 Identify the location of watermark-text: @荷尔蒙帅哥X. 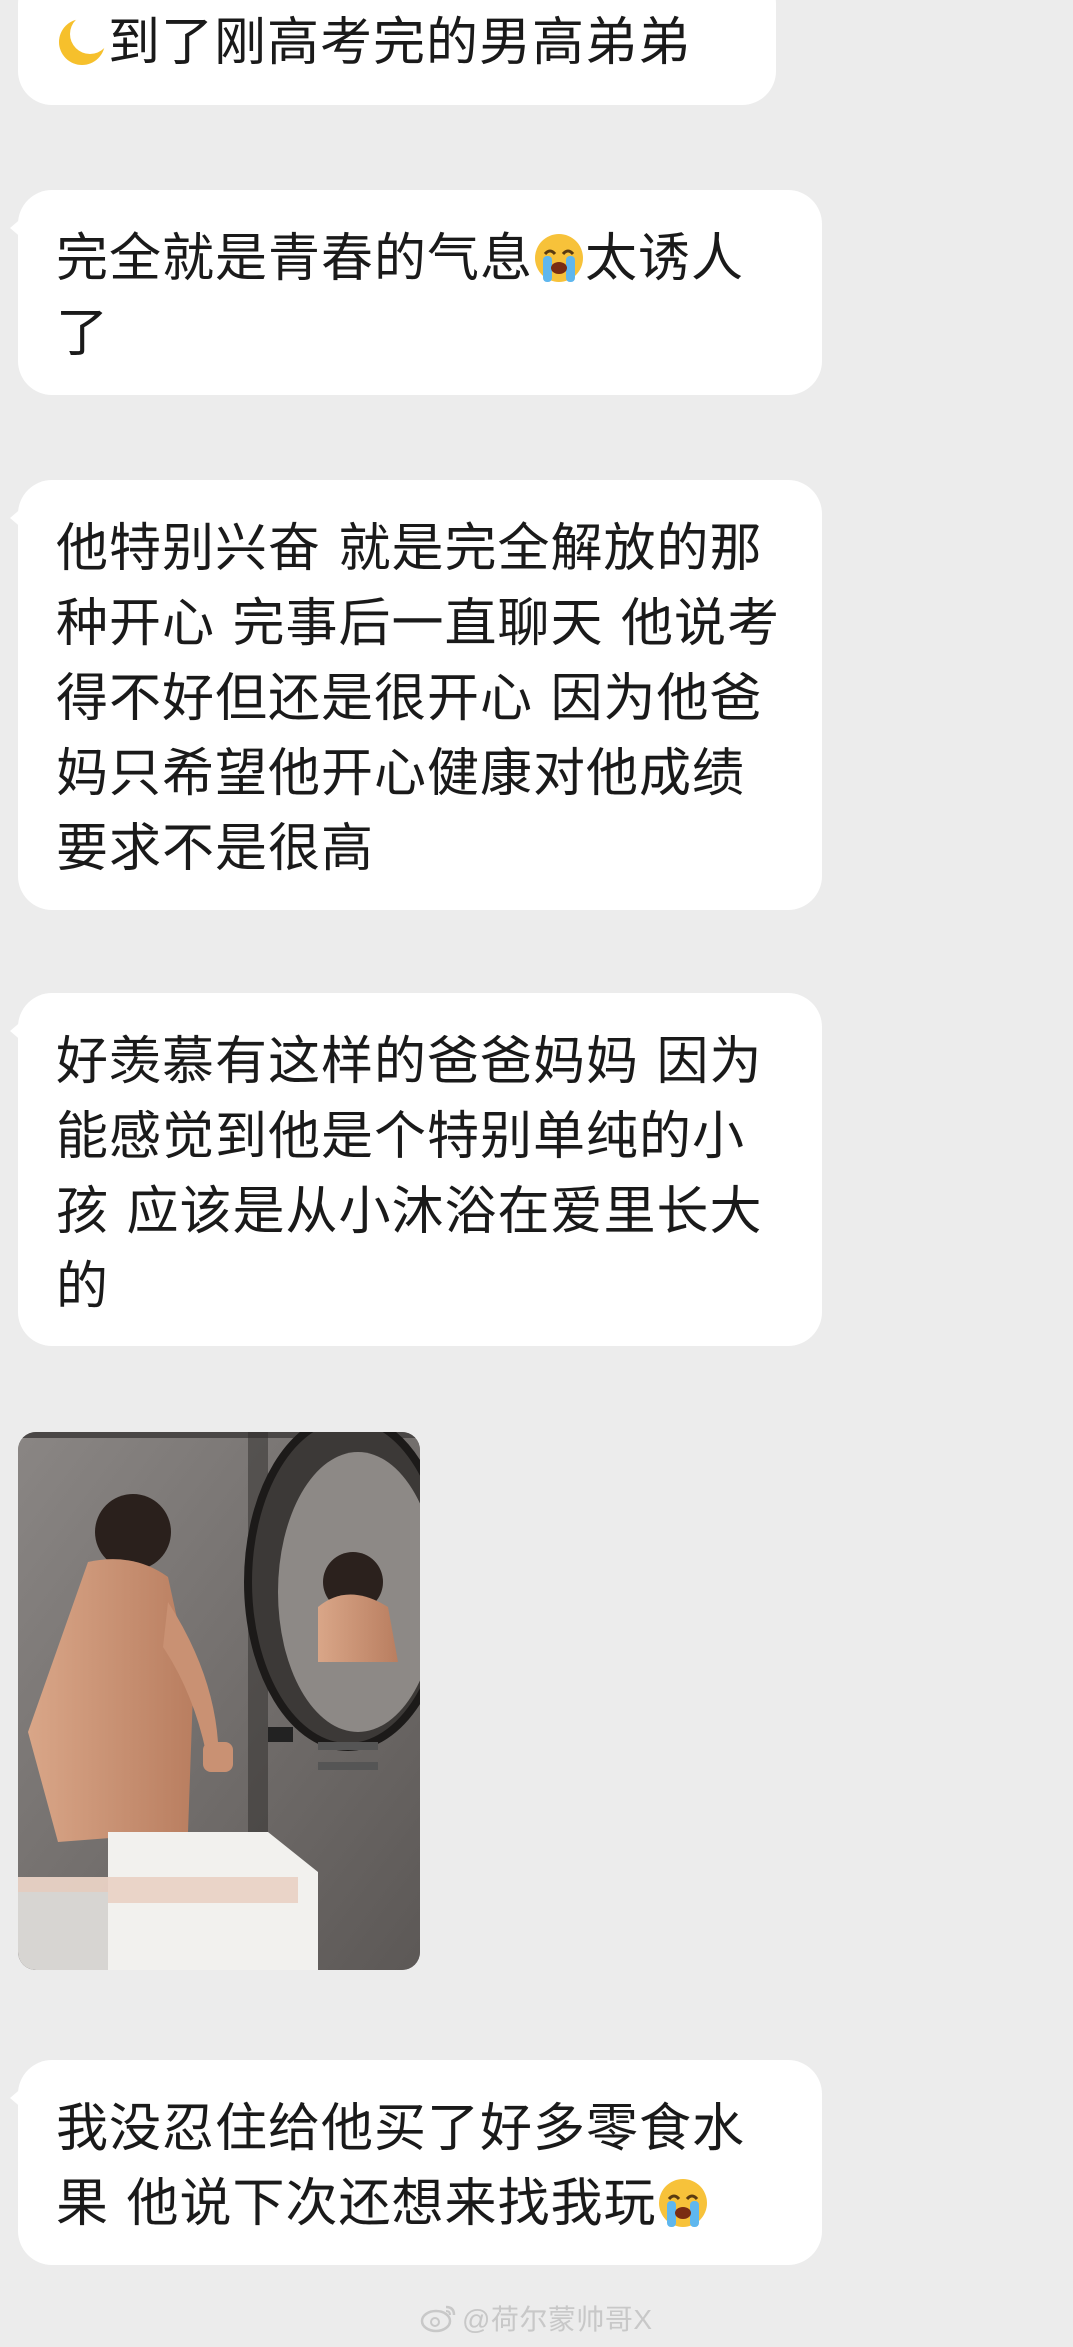
(557, 2319).